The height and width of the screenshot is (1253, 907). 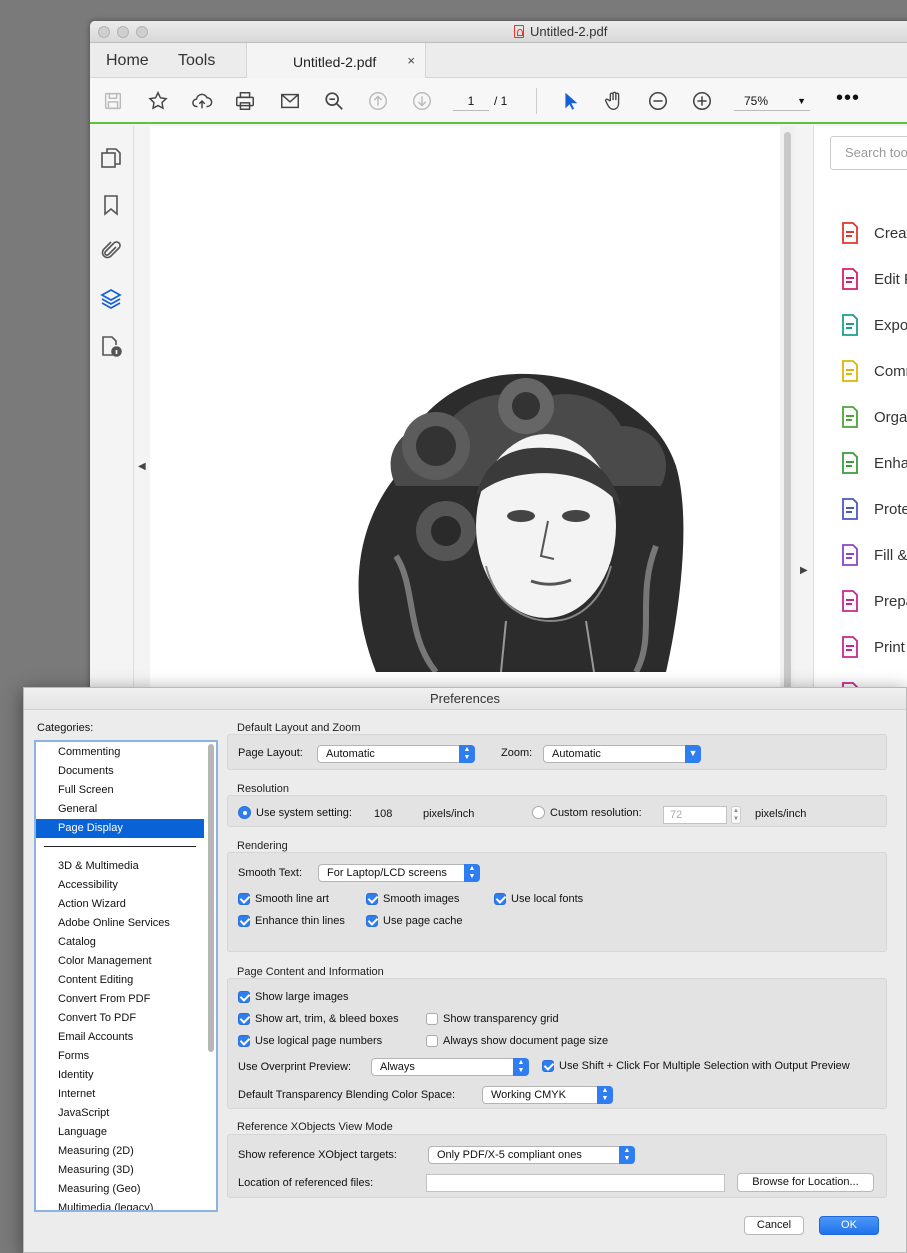 What do you see at coordinates (736, 815) in the screenshot?
I see `resolution-stepper: ▲ ▼` at bounding box center [736, 815].